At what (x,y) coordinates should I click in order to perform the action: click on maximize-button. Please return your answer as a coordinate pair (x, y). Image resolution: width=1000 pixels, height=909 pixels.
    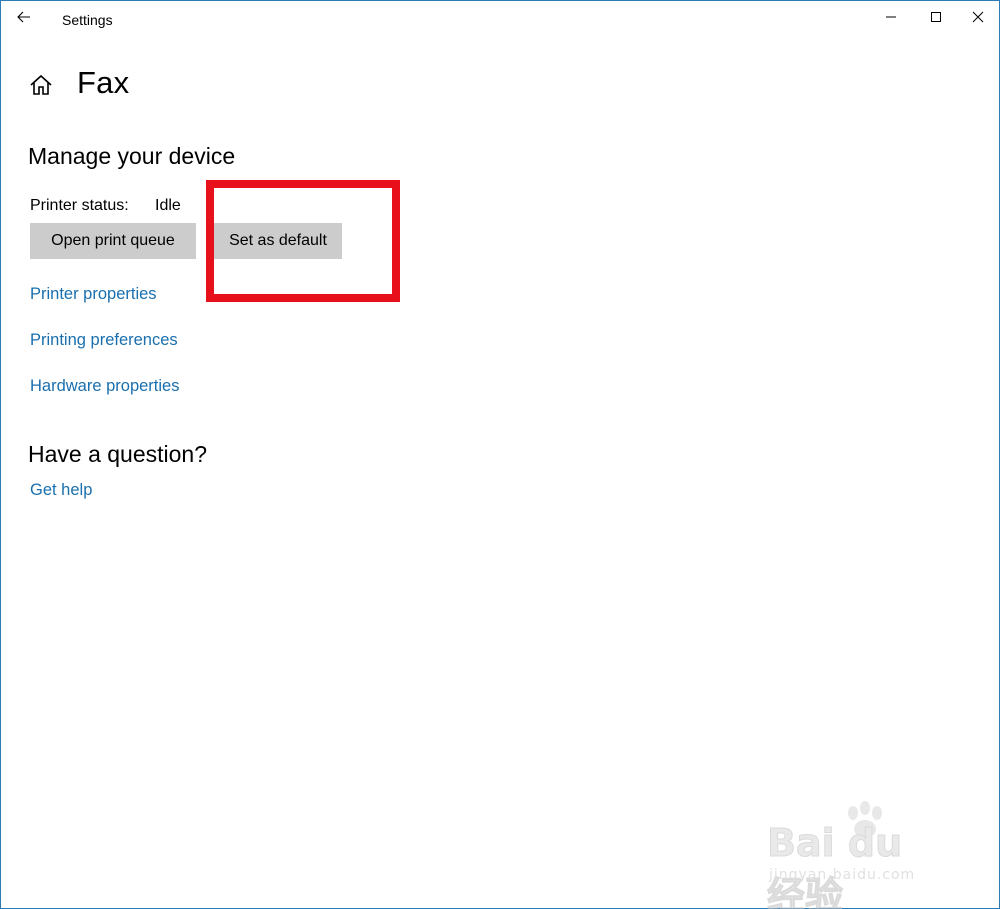
    Looking at the image, I should click on (936, 17).